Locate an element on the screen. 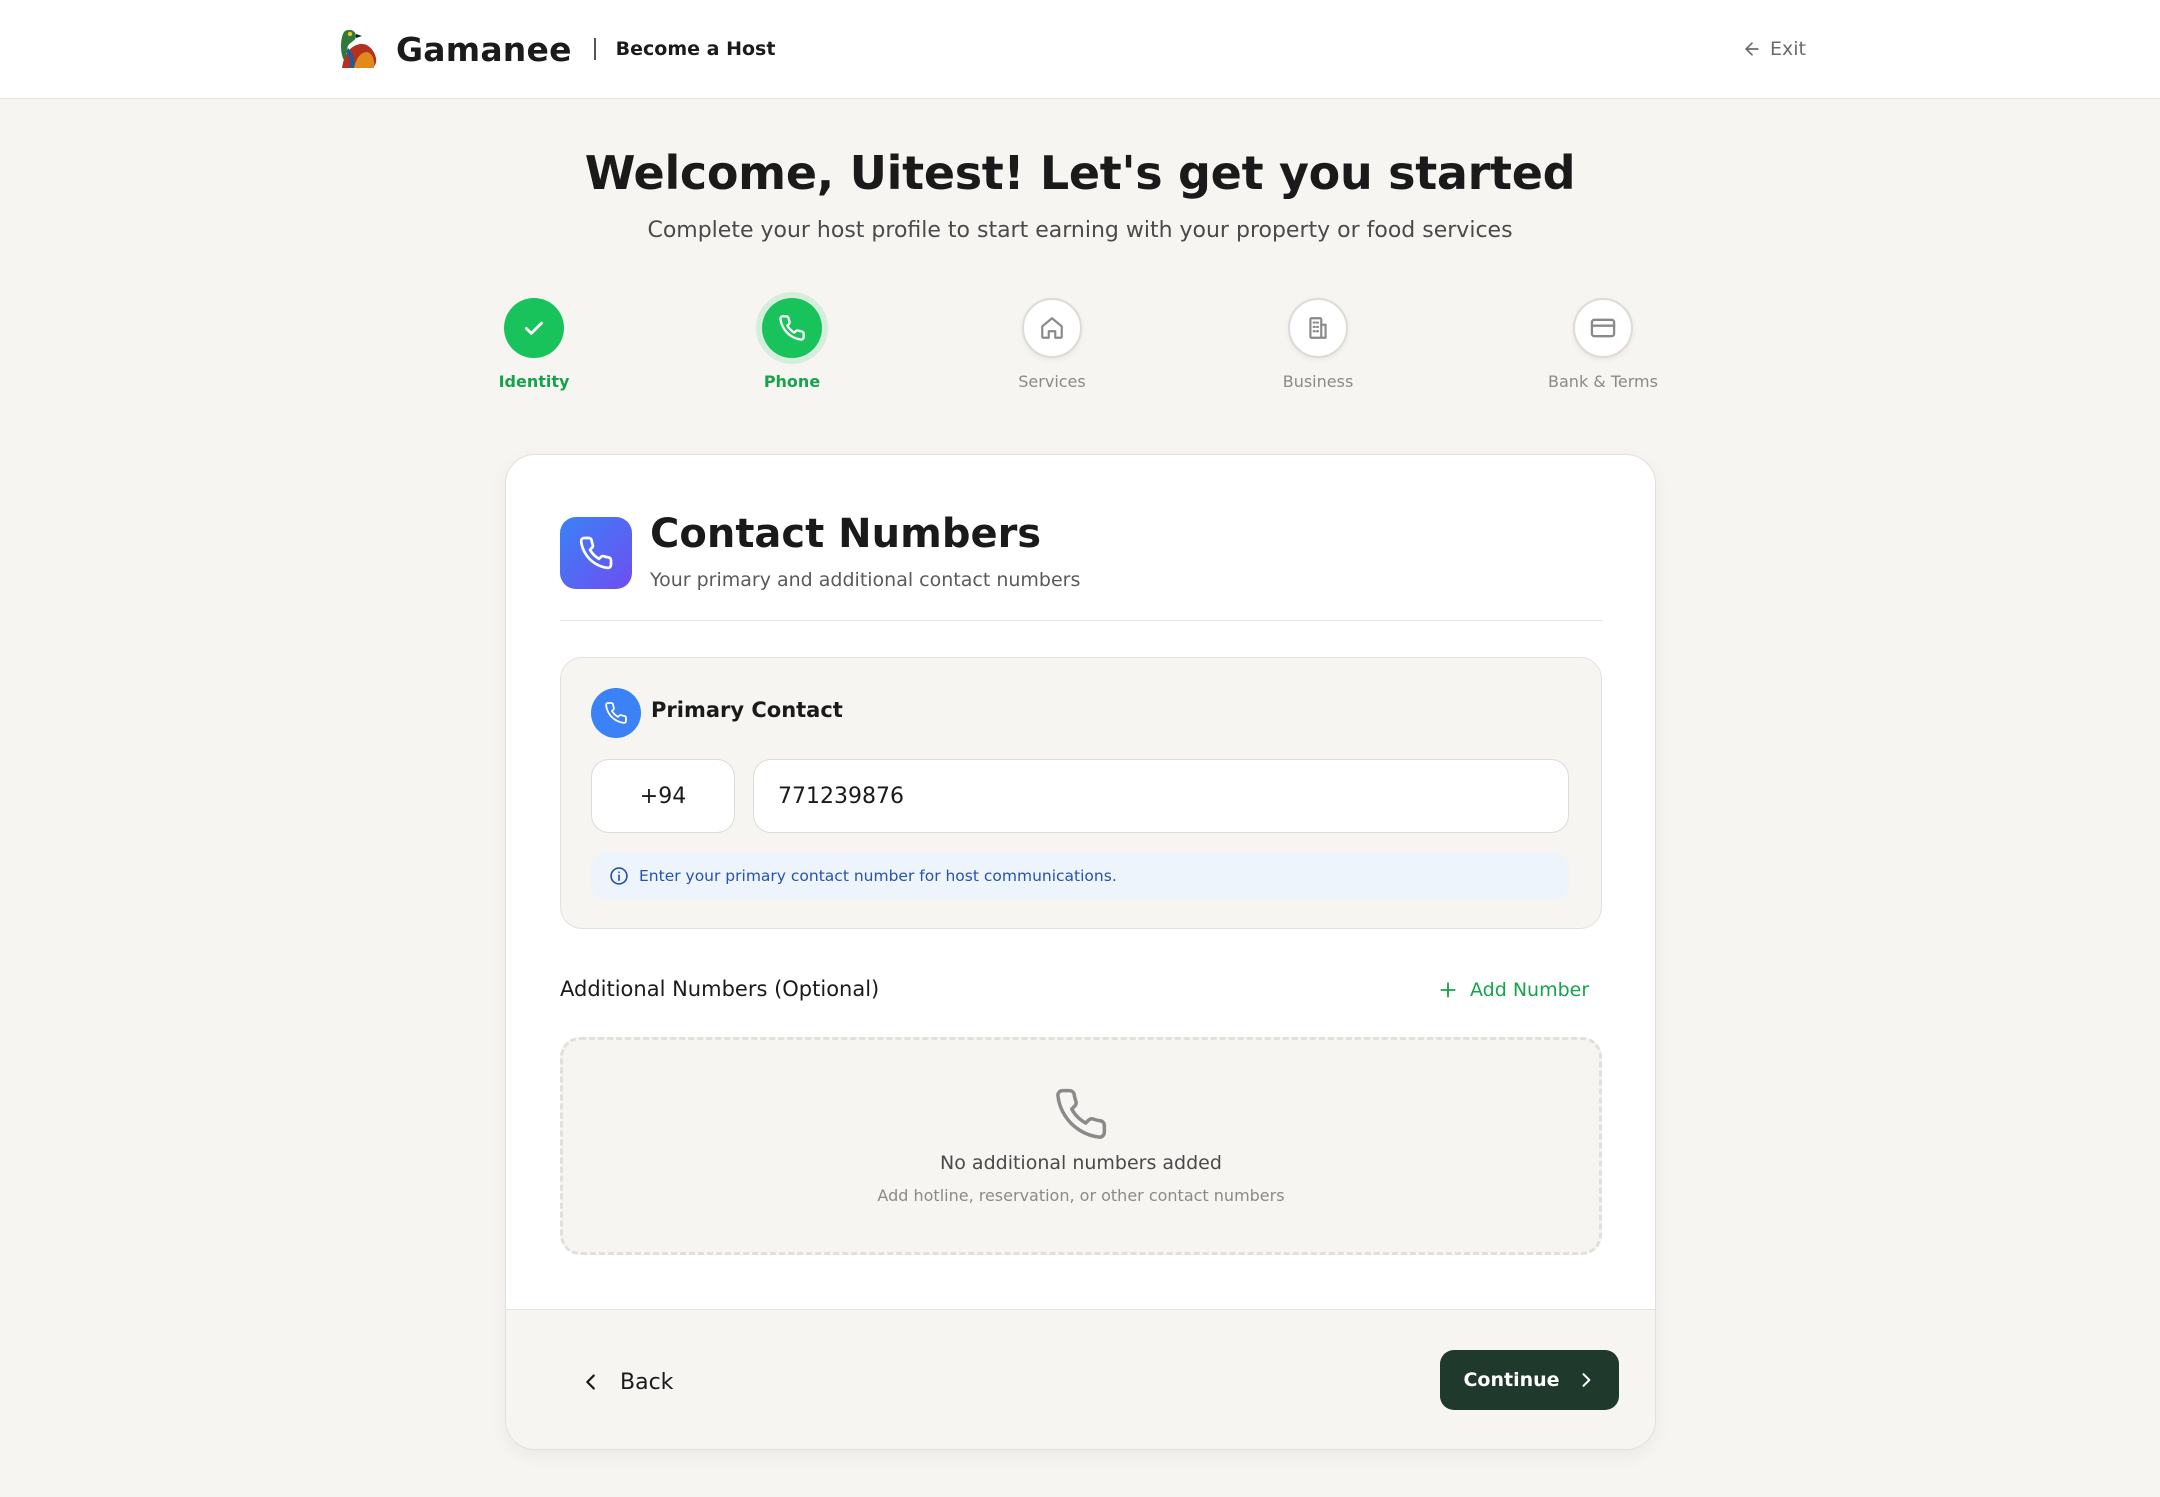 This screenshot has height=1497, width=2160. primary-contact-icon is located at coordinates (616, 713).